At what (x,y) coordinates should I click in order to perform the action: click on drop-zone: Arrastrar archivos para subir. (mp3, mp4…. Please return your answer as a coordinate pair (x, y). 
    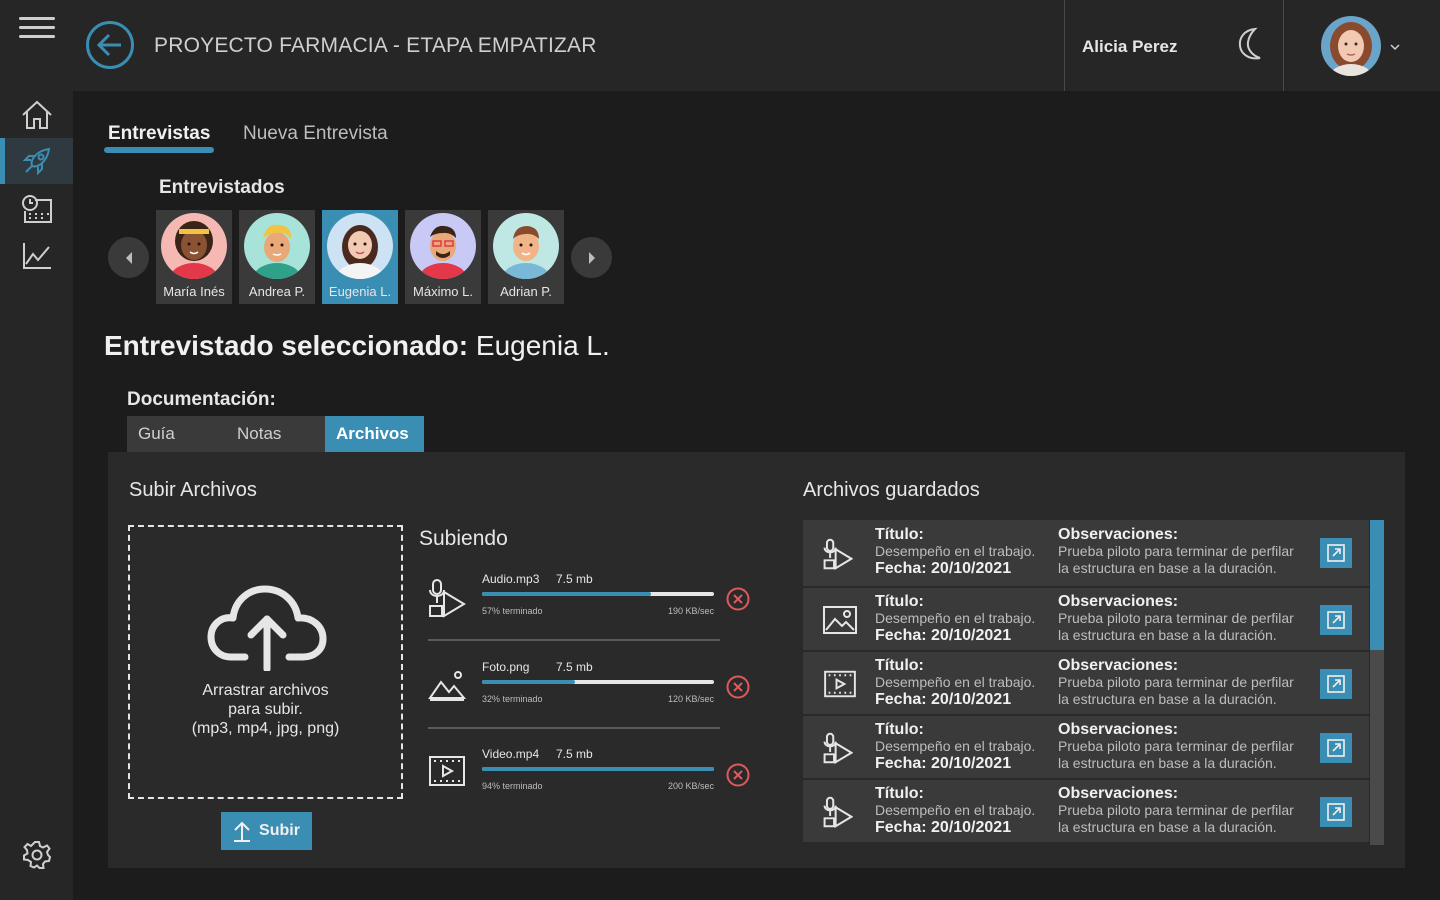
    Looking at the image, I should click on (265, 662).